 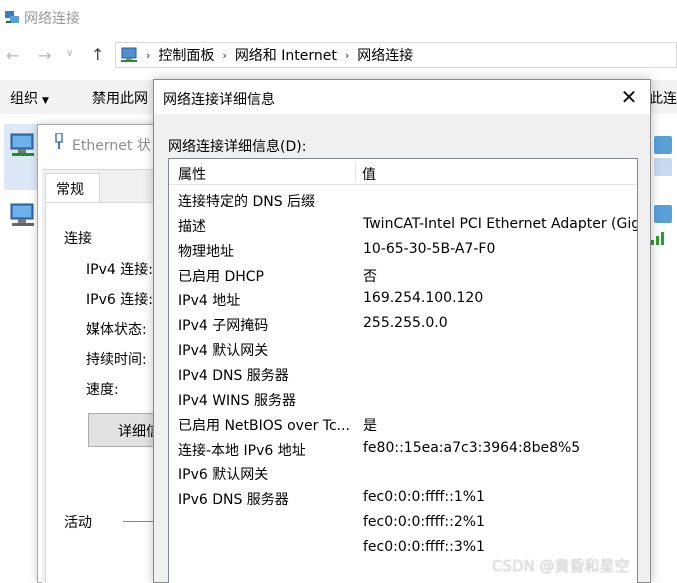 I want to click on row-property: 描述, so click(x=267, y=226).